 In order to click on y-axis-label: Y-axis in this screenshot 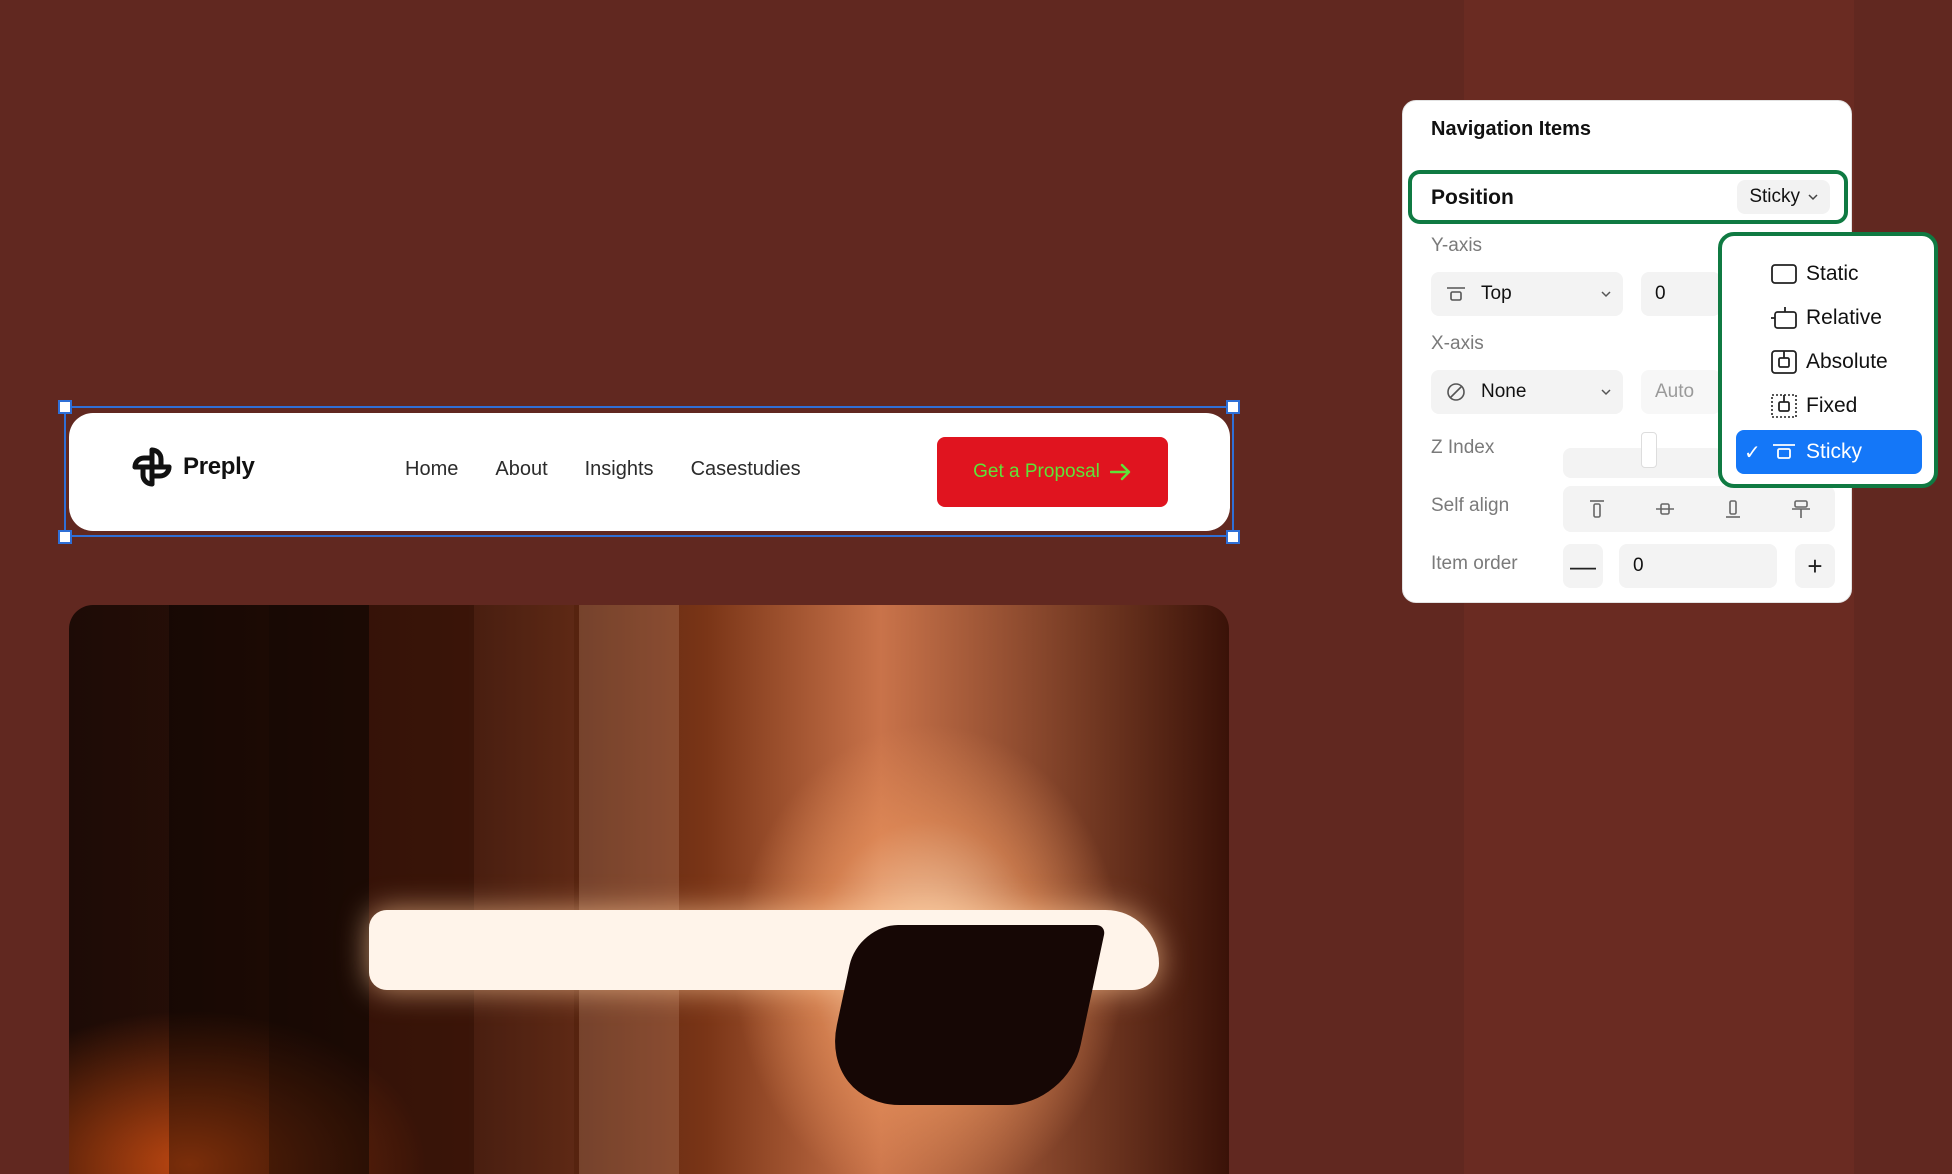, I will do `click(1457, 245)`.